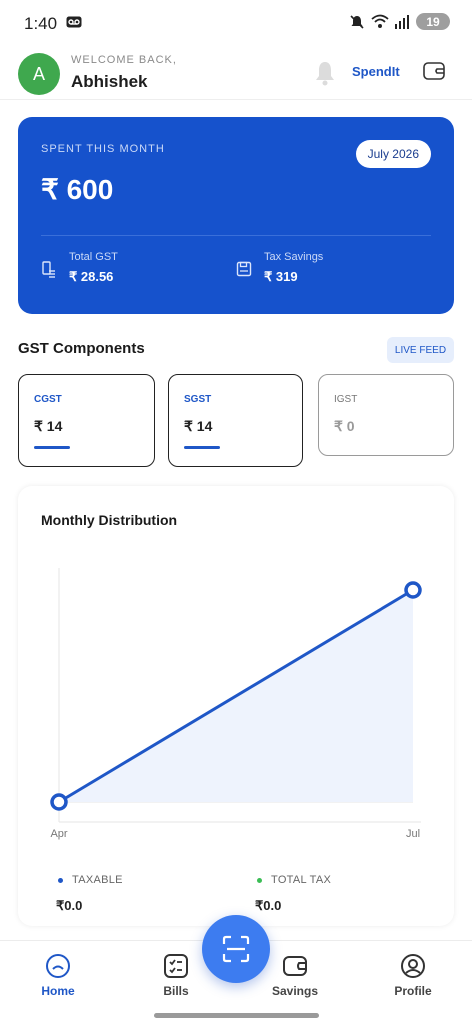 The height and width of the screenshot is (1024, 472). I want to click on nav-bills-label: Bills, so click(176, 991).